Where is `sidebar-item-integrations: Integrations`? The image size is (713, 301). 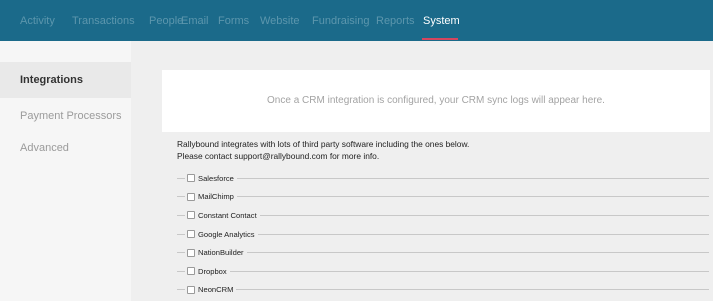
sidebar-item-integrations: Integrations is located at coordinates (65, 80).